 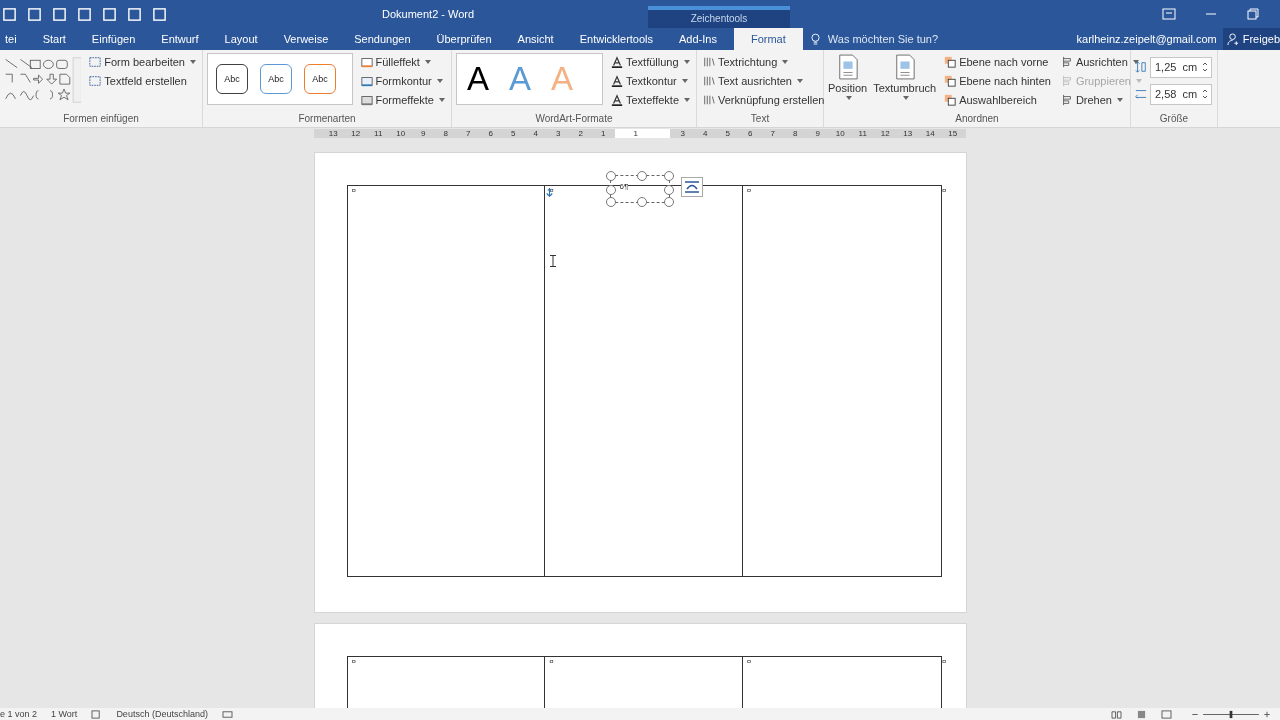 I want to click on proofing-icon, so click(x=97, y=714).